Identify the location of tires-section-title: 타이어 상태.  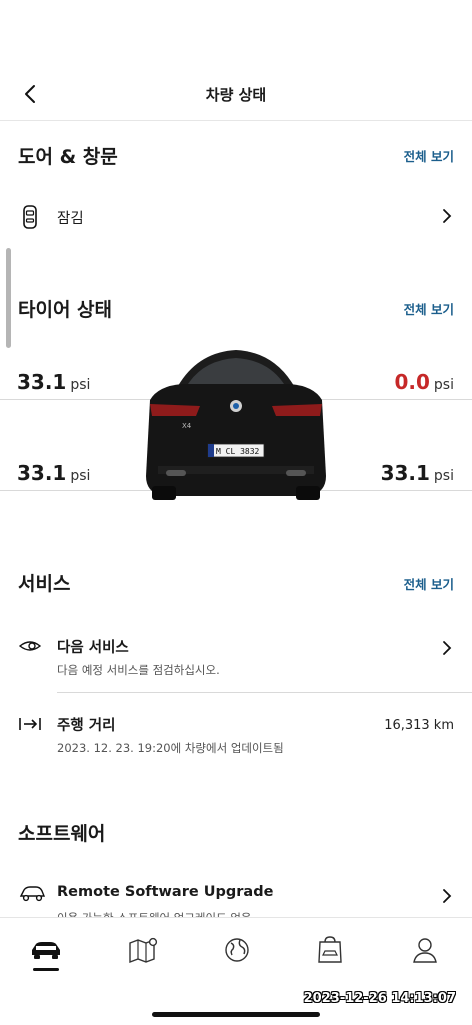
(65, 310).